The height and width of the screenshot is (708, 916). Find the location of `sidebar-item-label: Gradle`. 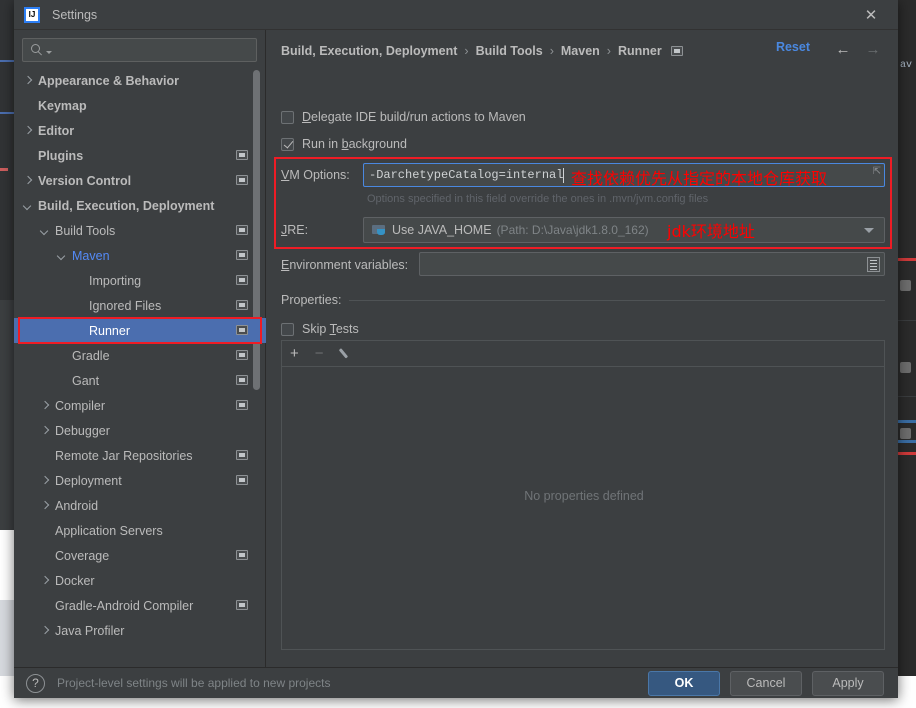

sidebar-item-label: Gradle is located at coordinates (91, 355).